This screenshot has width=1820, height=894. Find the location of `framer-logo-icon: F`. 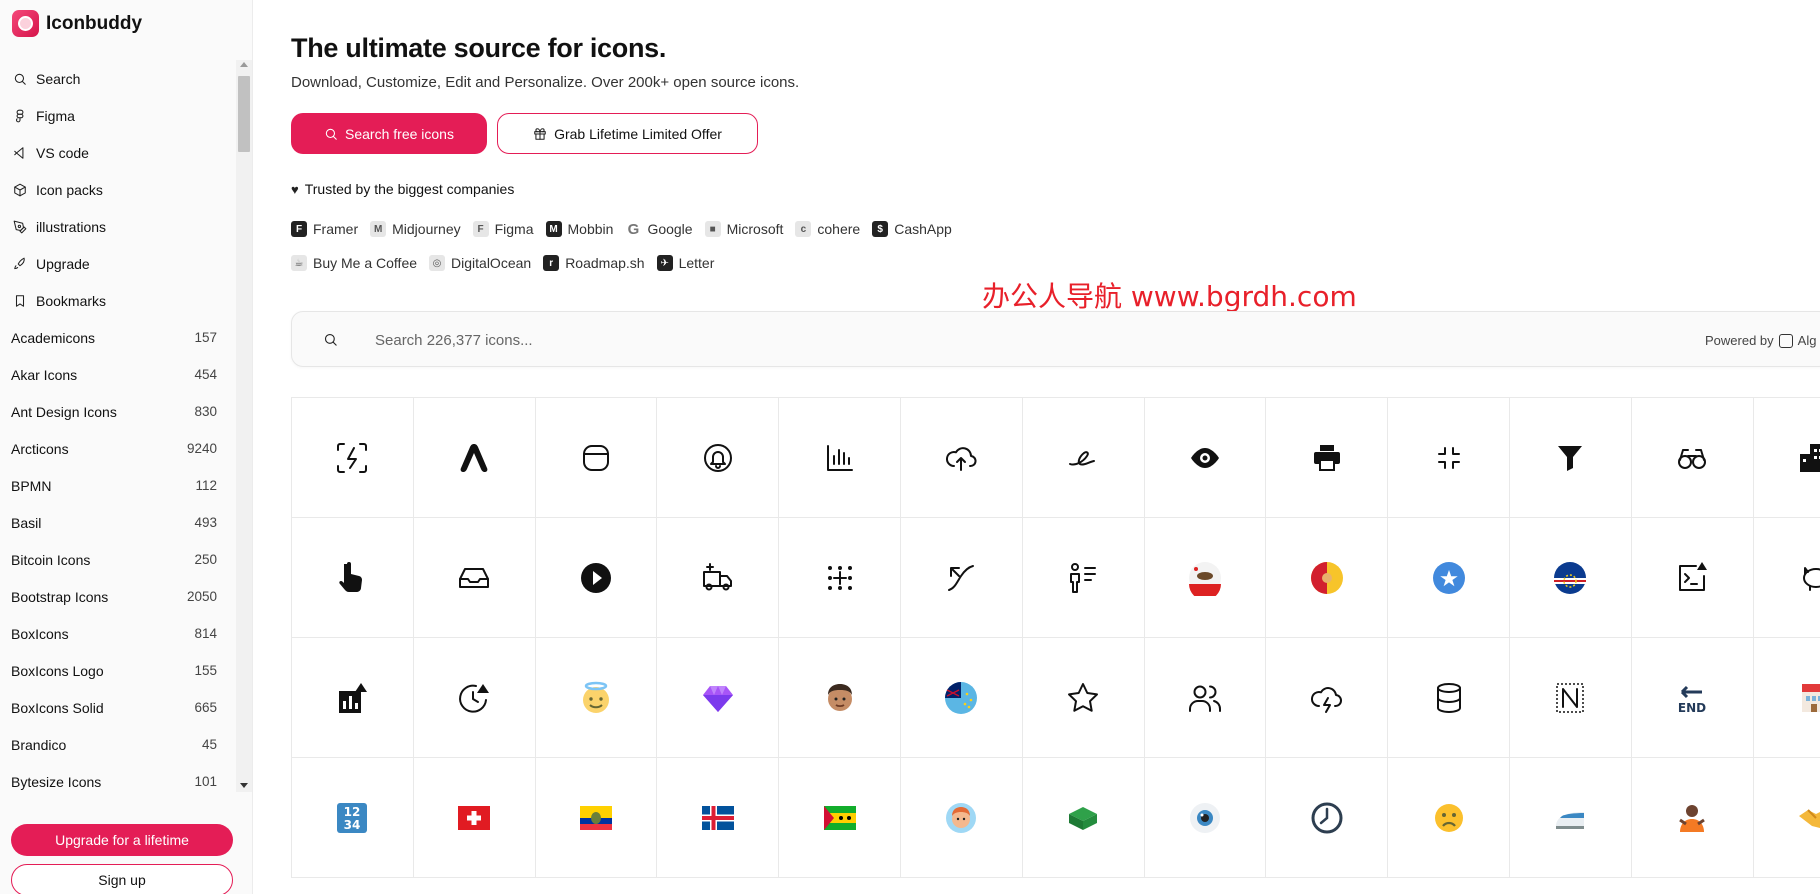

framer-logo-icon: F is located at coordinates (299, 229).